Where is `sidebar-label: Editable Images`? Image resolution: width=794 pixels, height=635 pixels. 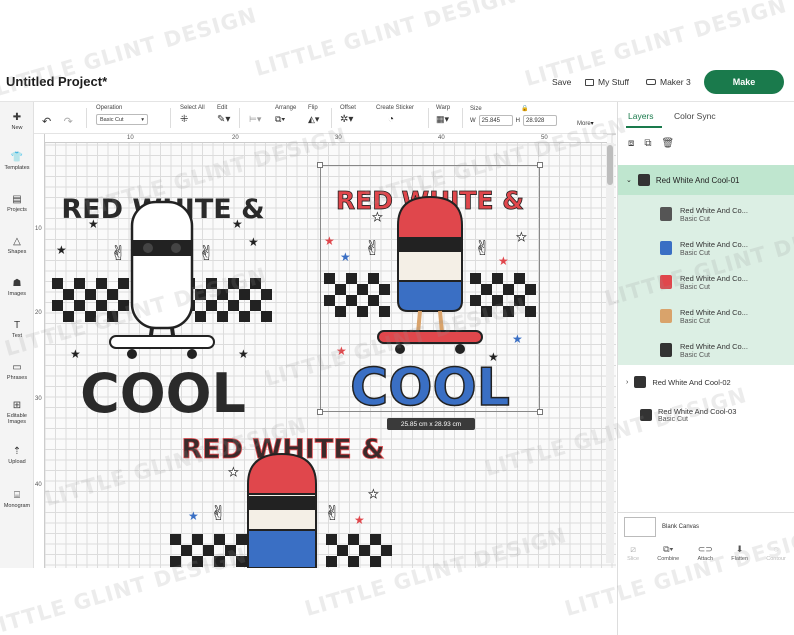 sidebar-label: Editable Images is located at coordinates (17, 419).